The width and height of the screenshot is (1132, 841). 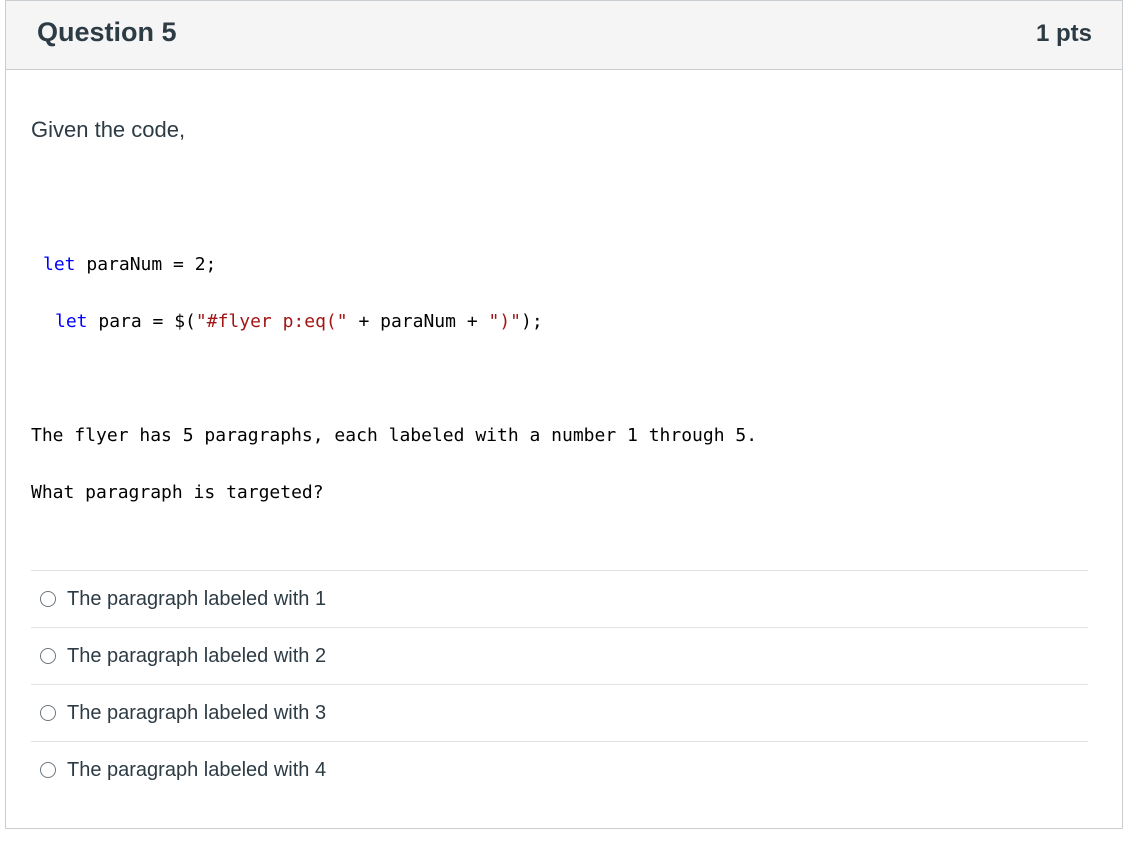 What do you see at coordinates (177, 492) in the screenshot?
I see `question-prompt: What paragraph is targeted?` at bounding box center [177, 492].